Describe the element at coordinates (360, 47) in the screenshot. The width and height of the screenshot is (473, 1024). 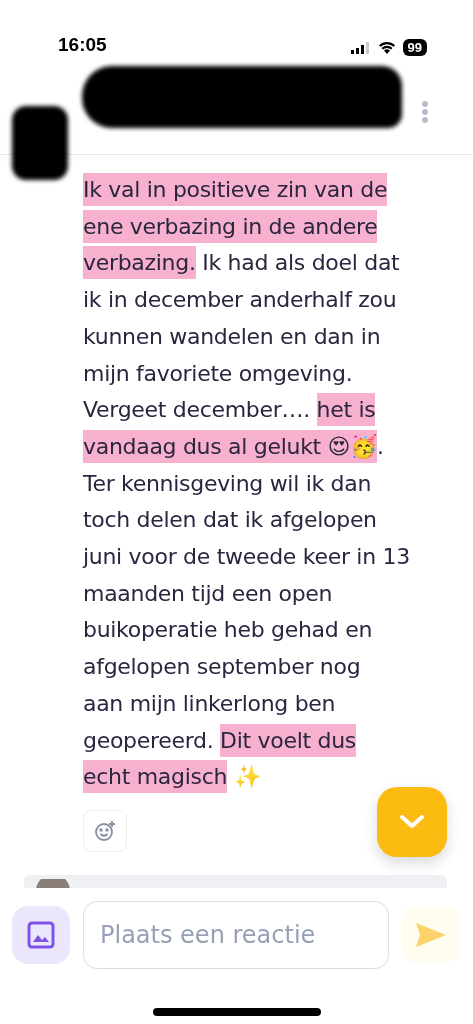
I see `signal-icon` at that location.